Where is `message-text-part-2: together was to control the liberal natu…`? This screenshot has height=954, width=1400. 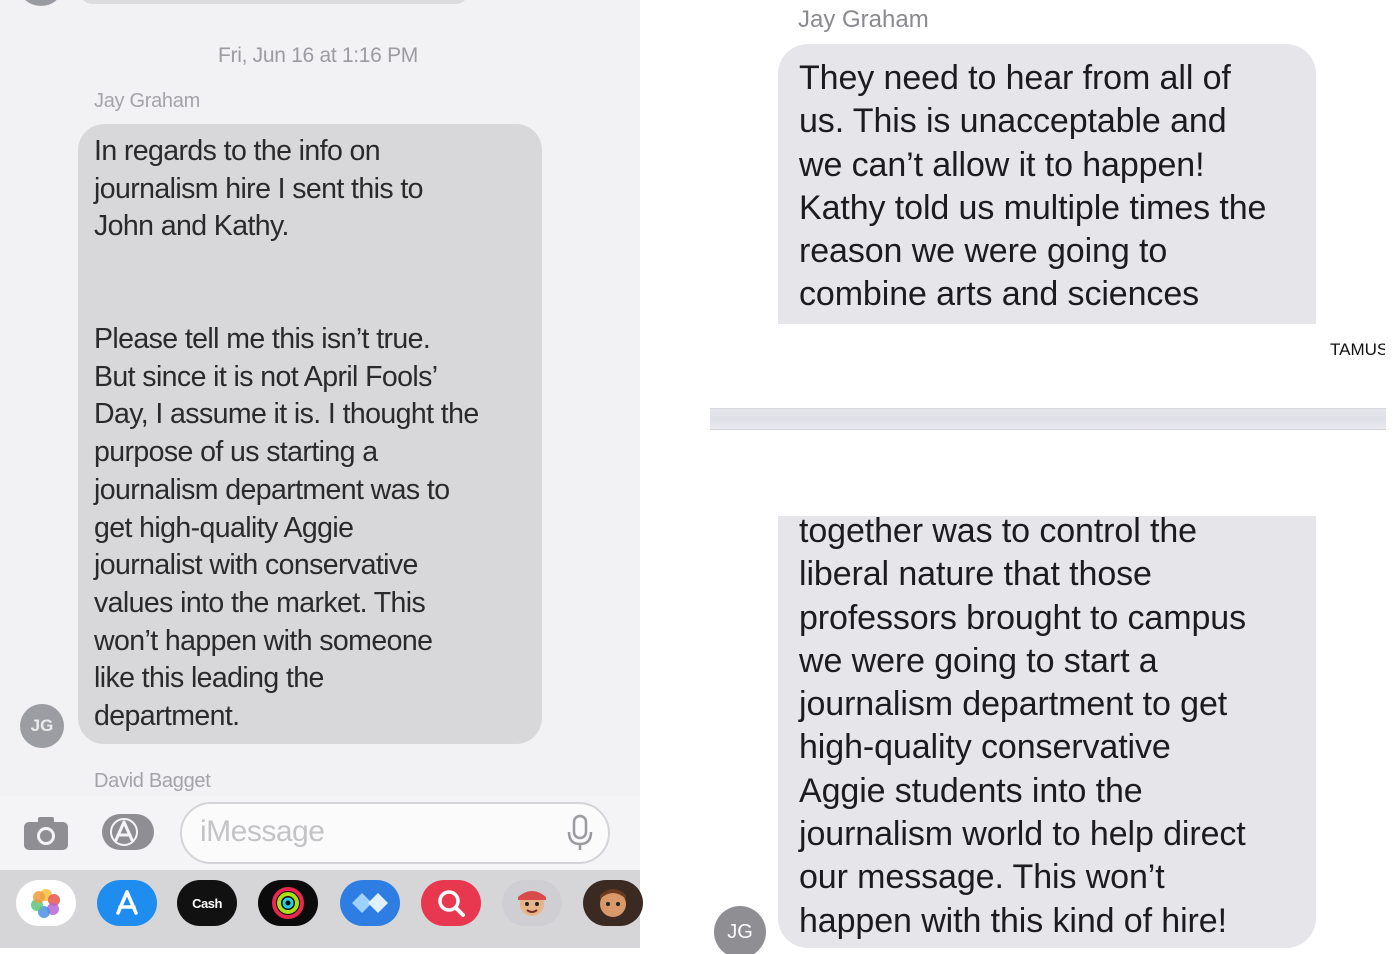 message-text-part-2: together was to control the liberal natu… is located at coordinates (1022, 726).